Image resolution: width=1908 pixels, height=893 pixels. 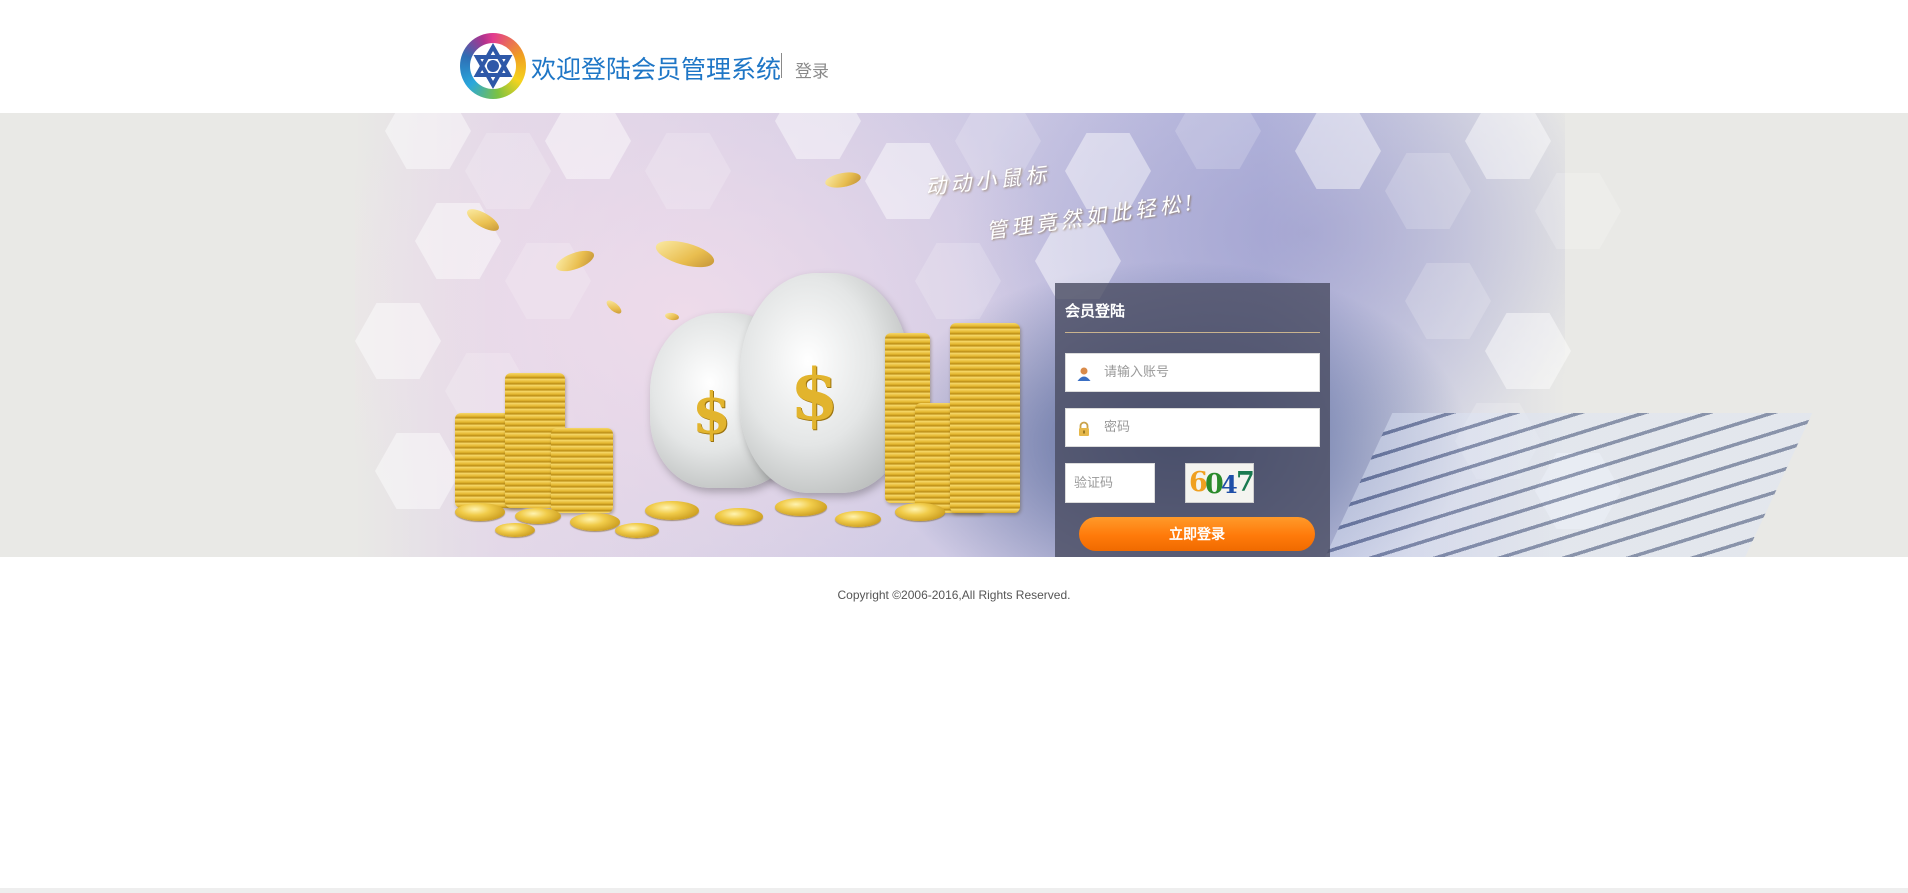 I want to click on title-divider, so click(x=781, y=65).